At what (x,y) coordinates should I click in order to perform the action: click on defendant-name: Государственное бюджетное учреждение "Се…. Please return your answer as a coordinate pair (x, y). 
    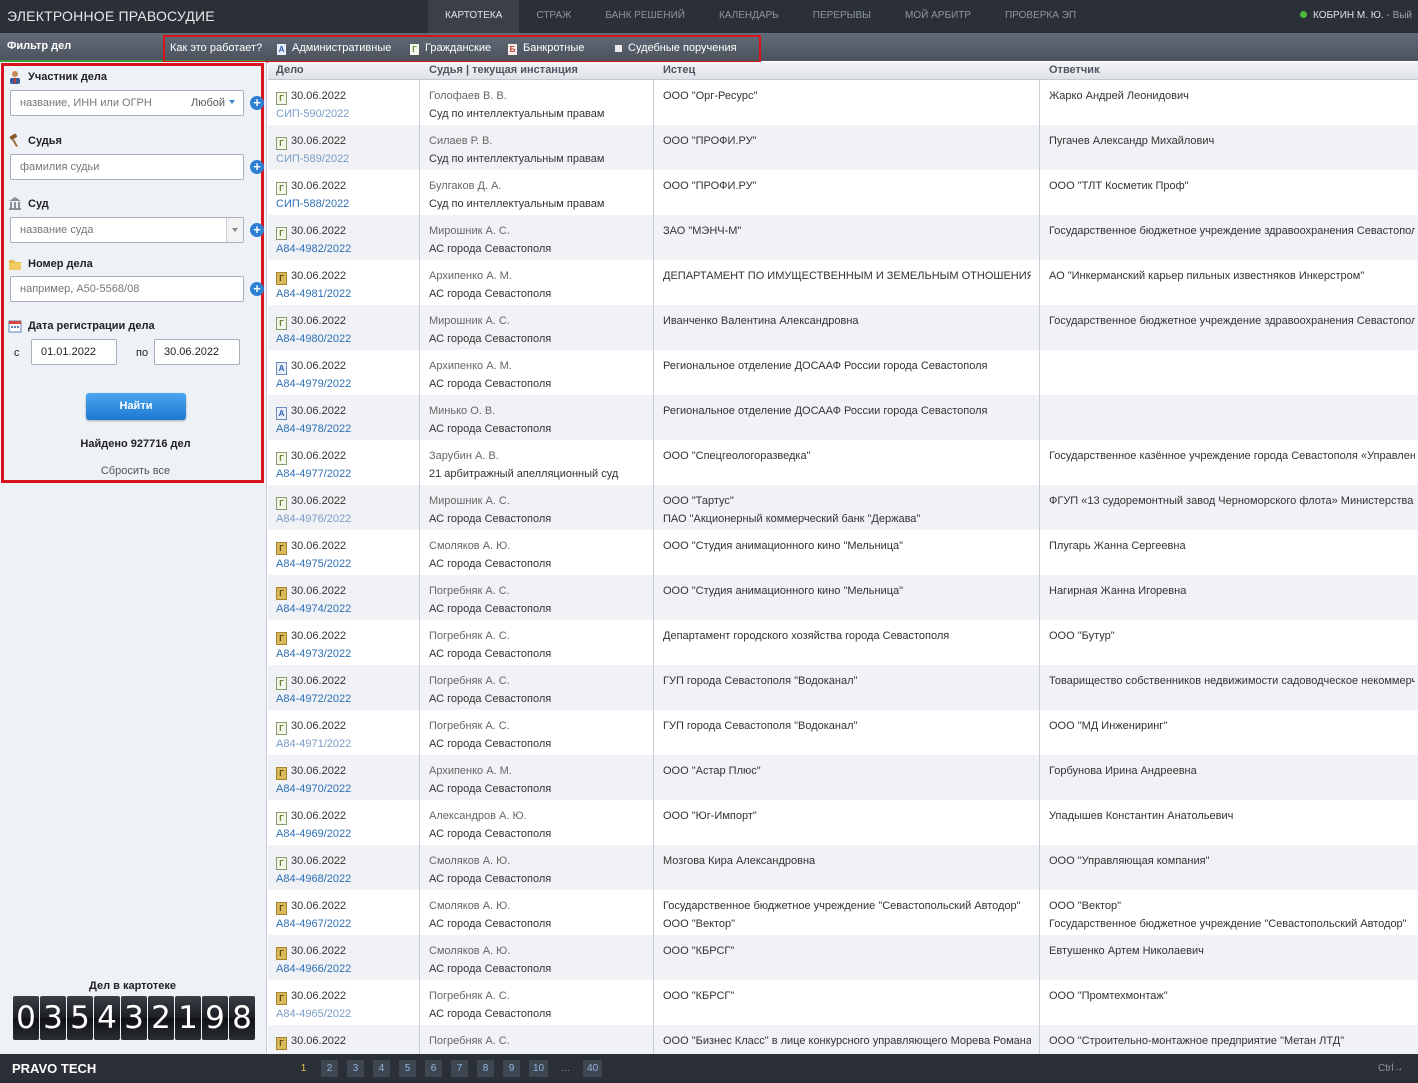
    Looking at the image, I should click on (1228, 924).